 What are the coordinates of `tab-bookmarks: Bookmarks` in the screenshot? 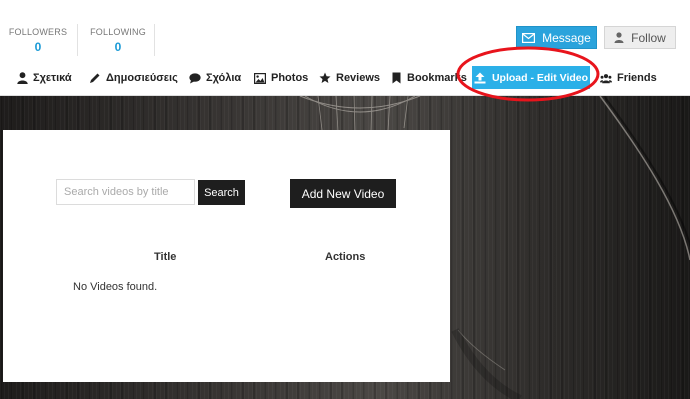 It's located at (428, 78).